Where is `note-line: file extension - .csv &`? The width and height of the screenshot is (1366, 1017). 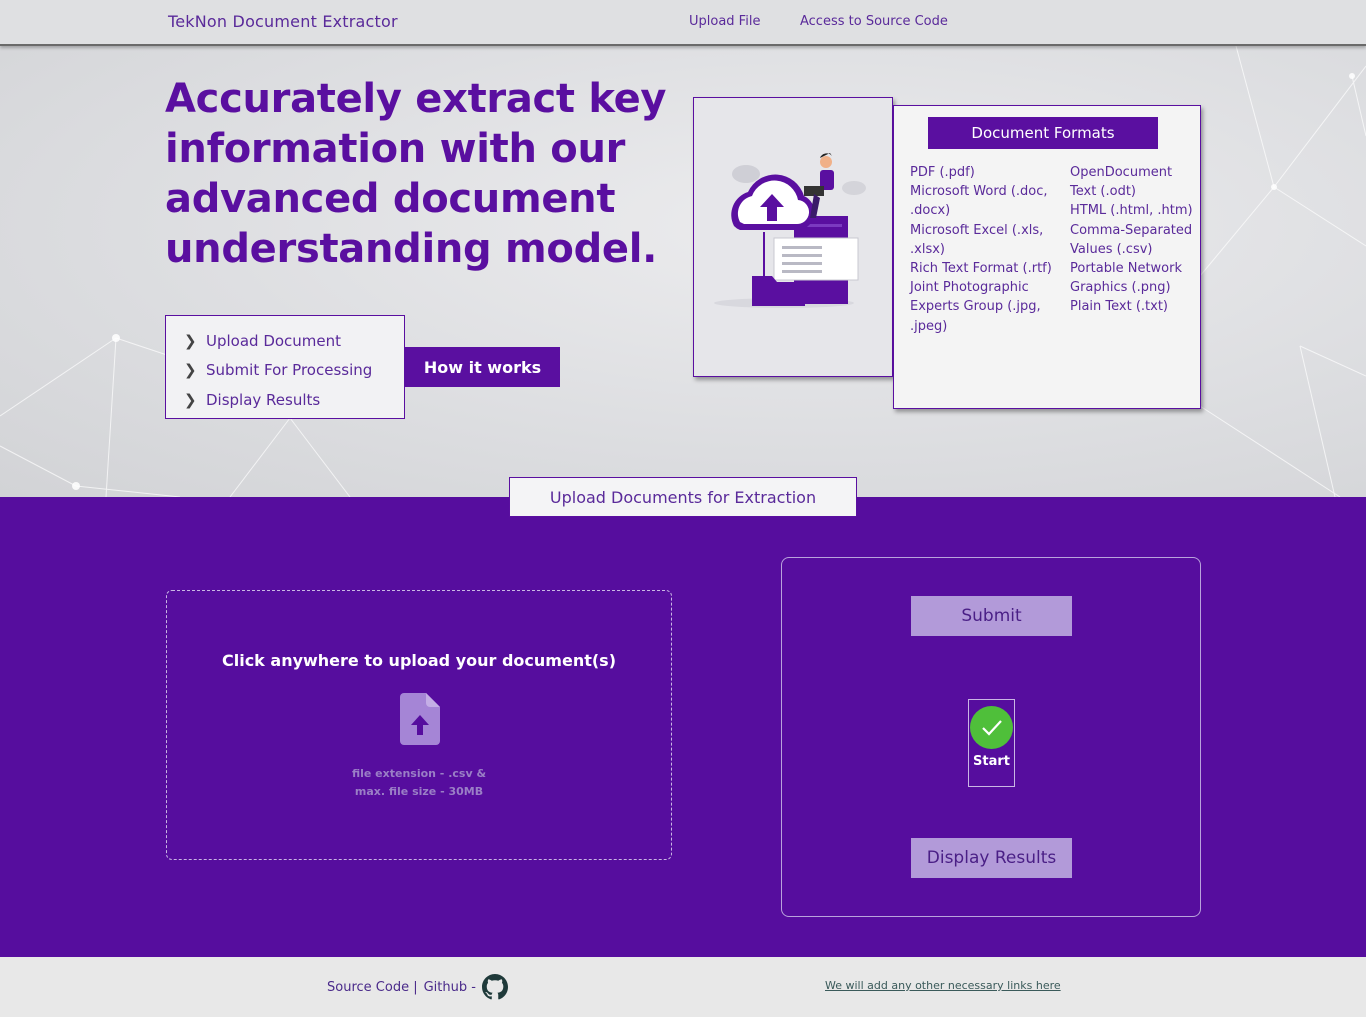
note-line: file extension - .csv & is located at coordinates (419, 773).